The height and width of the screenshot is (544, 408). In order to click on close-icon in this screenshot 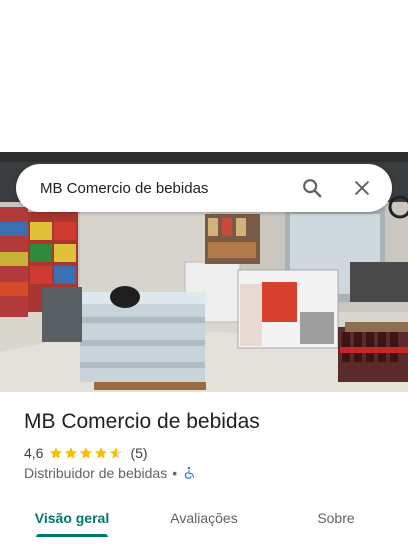, I will do `click(362, 188)`.